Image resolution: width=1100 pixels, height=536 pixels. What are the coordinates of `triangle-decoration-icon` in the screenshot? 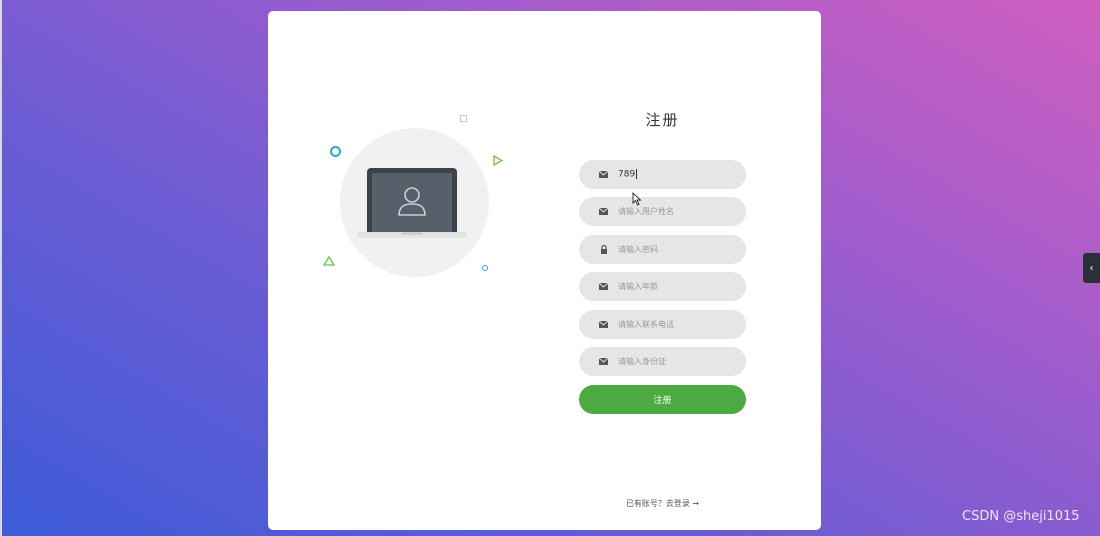 It's located at (329, 261).